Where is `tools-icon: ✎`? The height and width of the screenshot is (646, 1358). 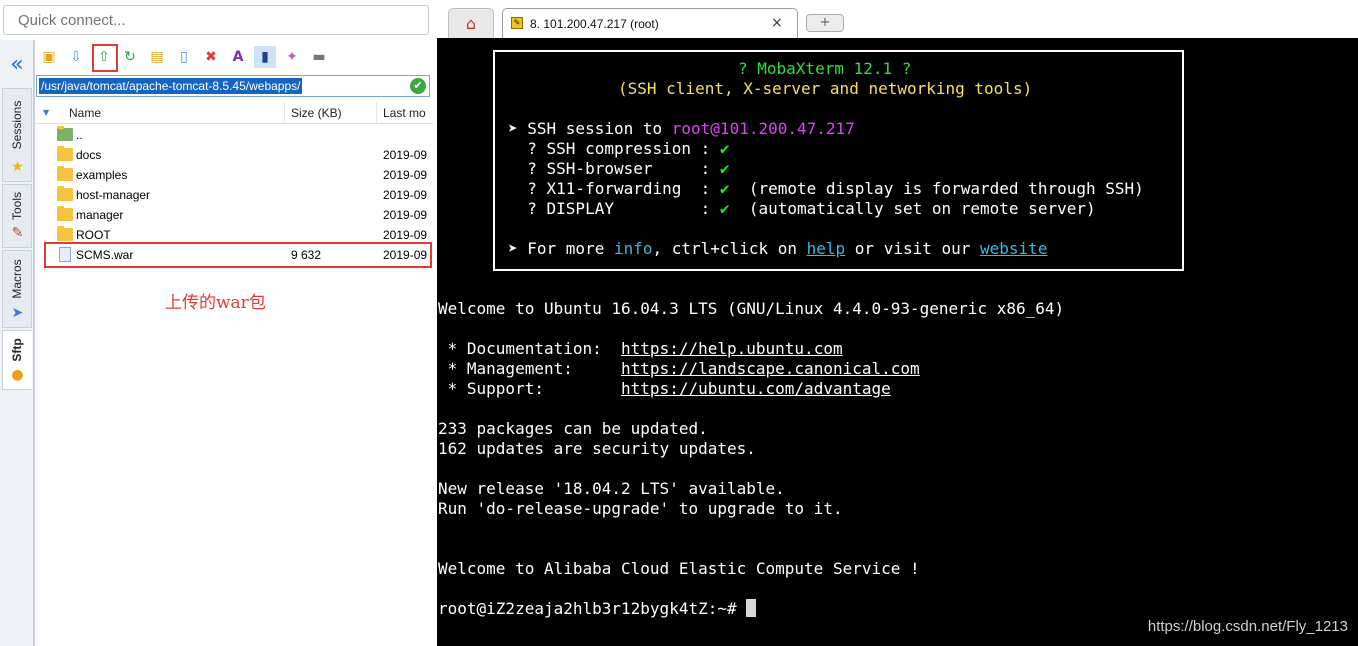 tools-icon: ✎ is located at coordinates (17, 233).